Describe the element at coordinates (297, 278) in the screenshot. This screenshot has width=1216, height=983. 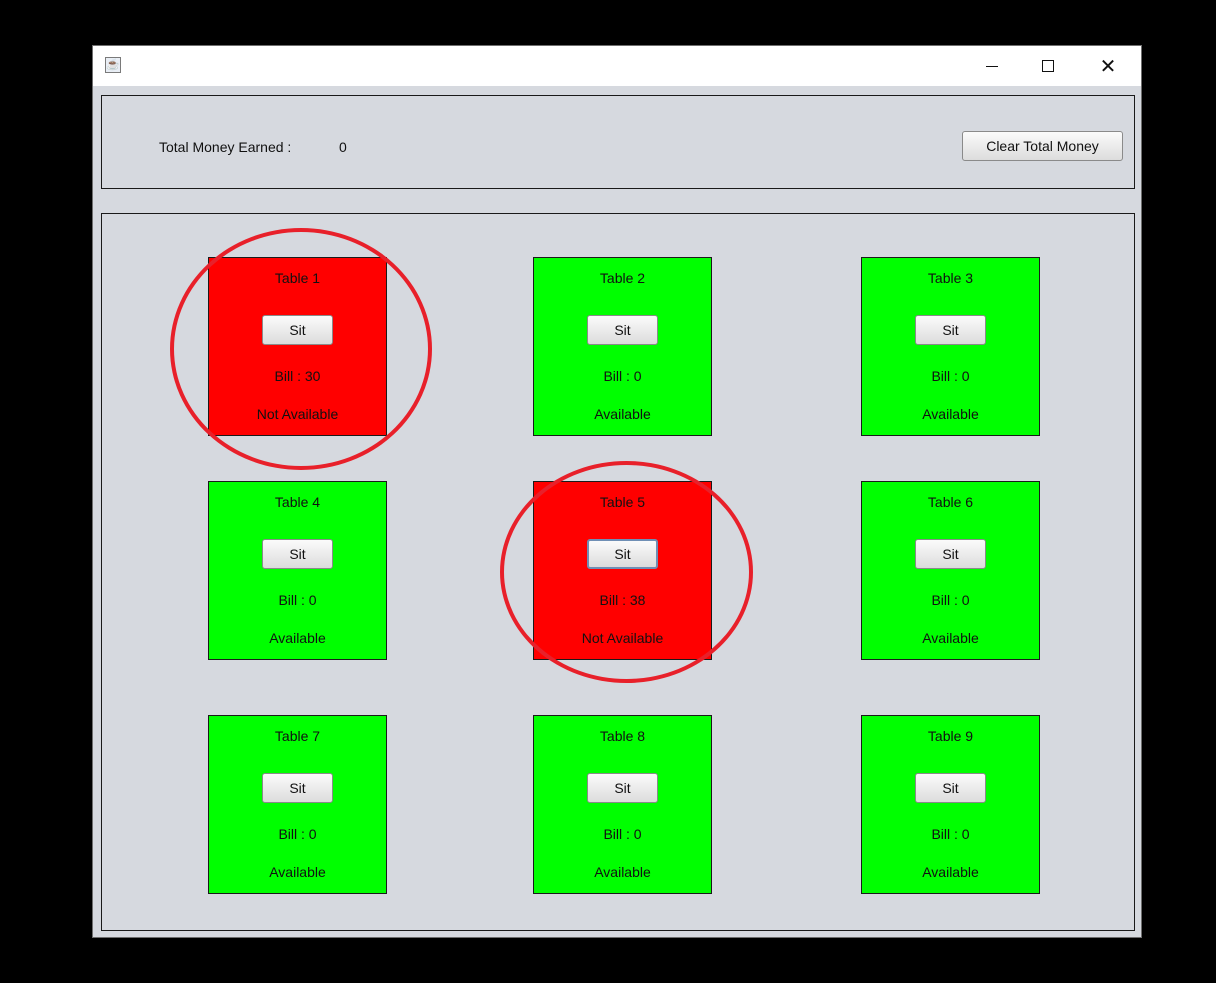
I see `table-name: Table 1` at that location.